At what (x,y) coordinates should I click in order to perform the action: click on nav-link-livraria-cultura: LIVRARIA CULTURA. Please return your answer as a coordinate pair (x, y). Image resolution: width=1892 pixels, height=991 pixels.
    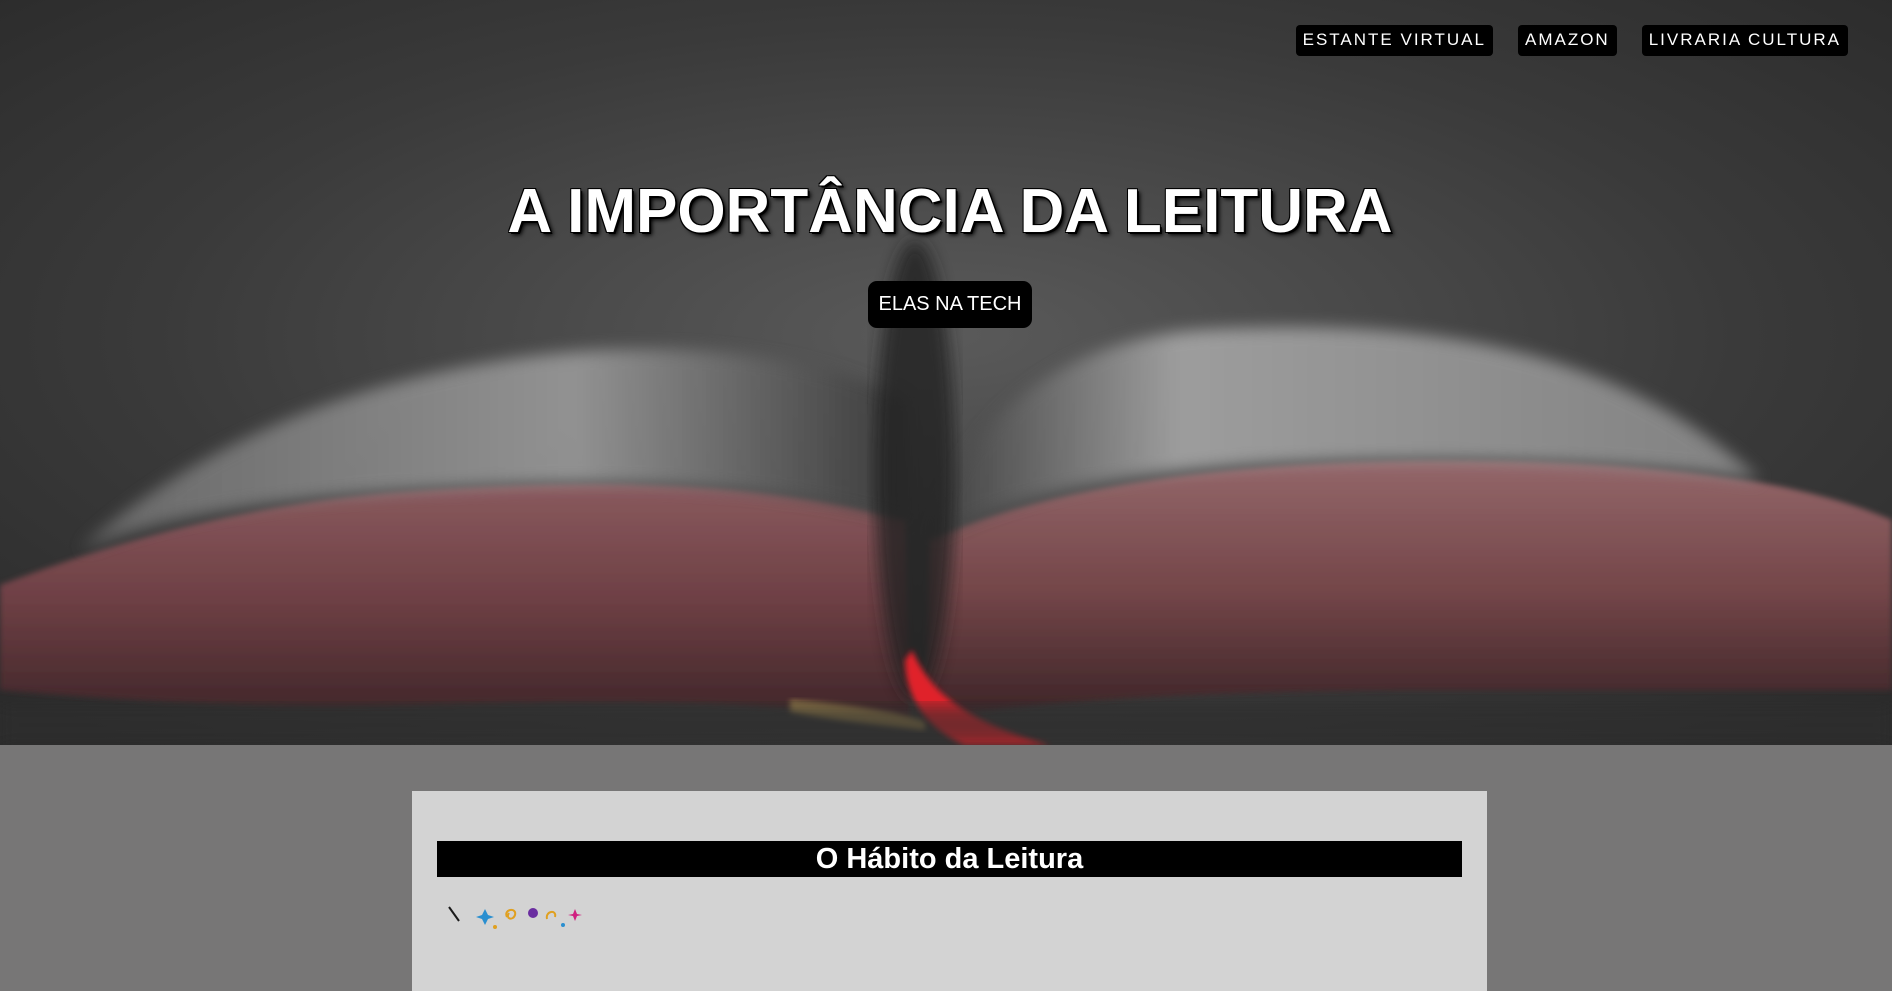
    Looking at the image, I should click on (1744, 40).